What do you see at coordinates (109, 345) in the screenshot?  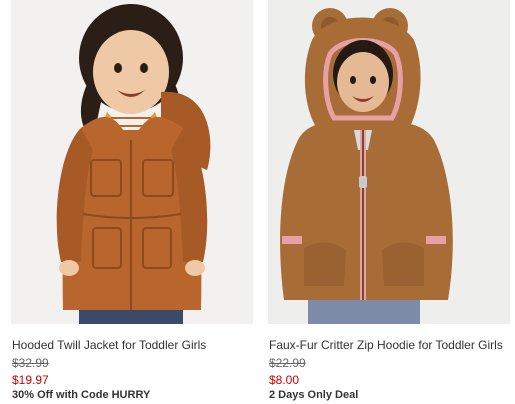 I see `product-name: Hooded Twill Jacket for Toddler Girls` at bounding box center [109, 345].